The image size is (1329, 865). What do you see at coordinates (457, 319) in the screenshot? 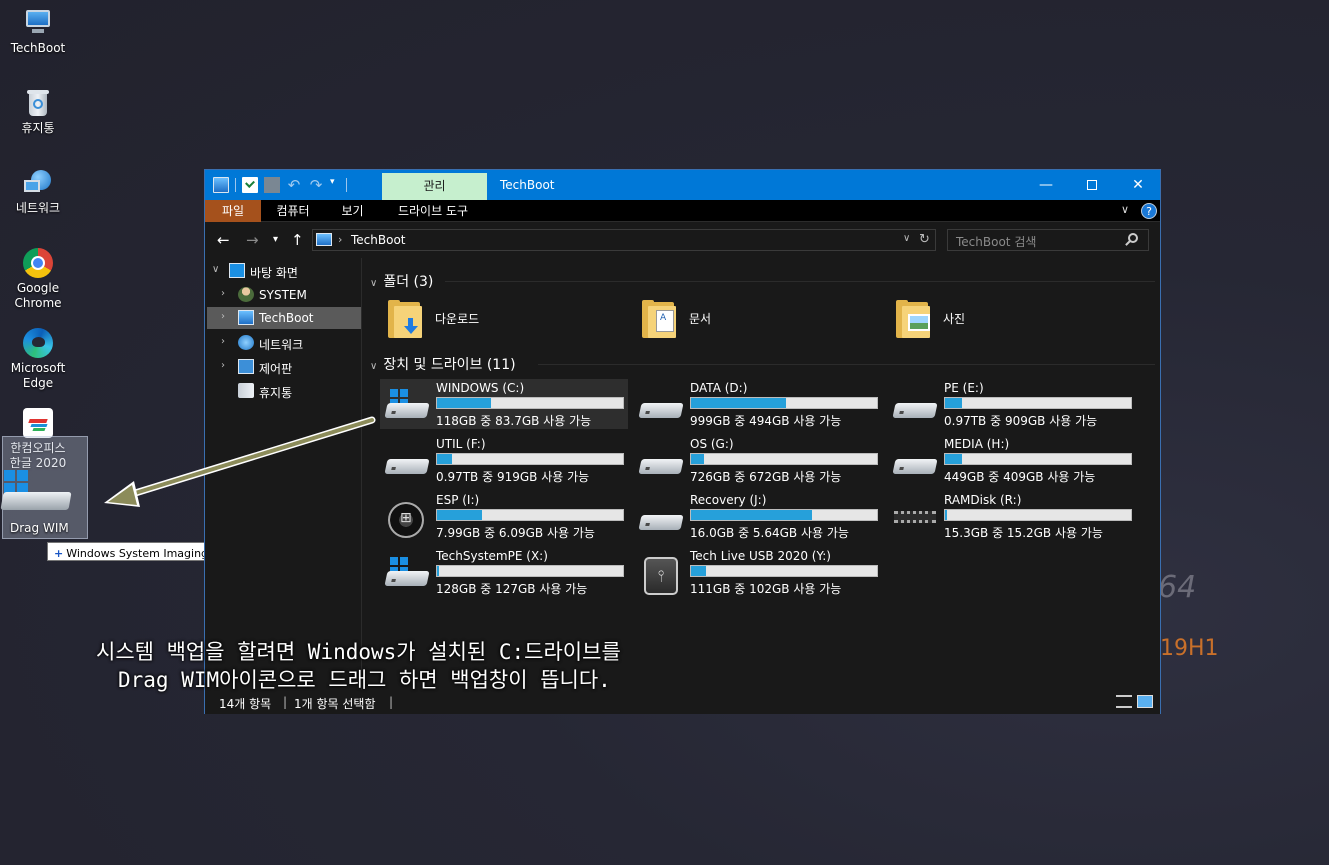
I see `folder-label: 다운로드` at bounding box center [457, 319].